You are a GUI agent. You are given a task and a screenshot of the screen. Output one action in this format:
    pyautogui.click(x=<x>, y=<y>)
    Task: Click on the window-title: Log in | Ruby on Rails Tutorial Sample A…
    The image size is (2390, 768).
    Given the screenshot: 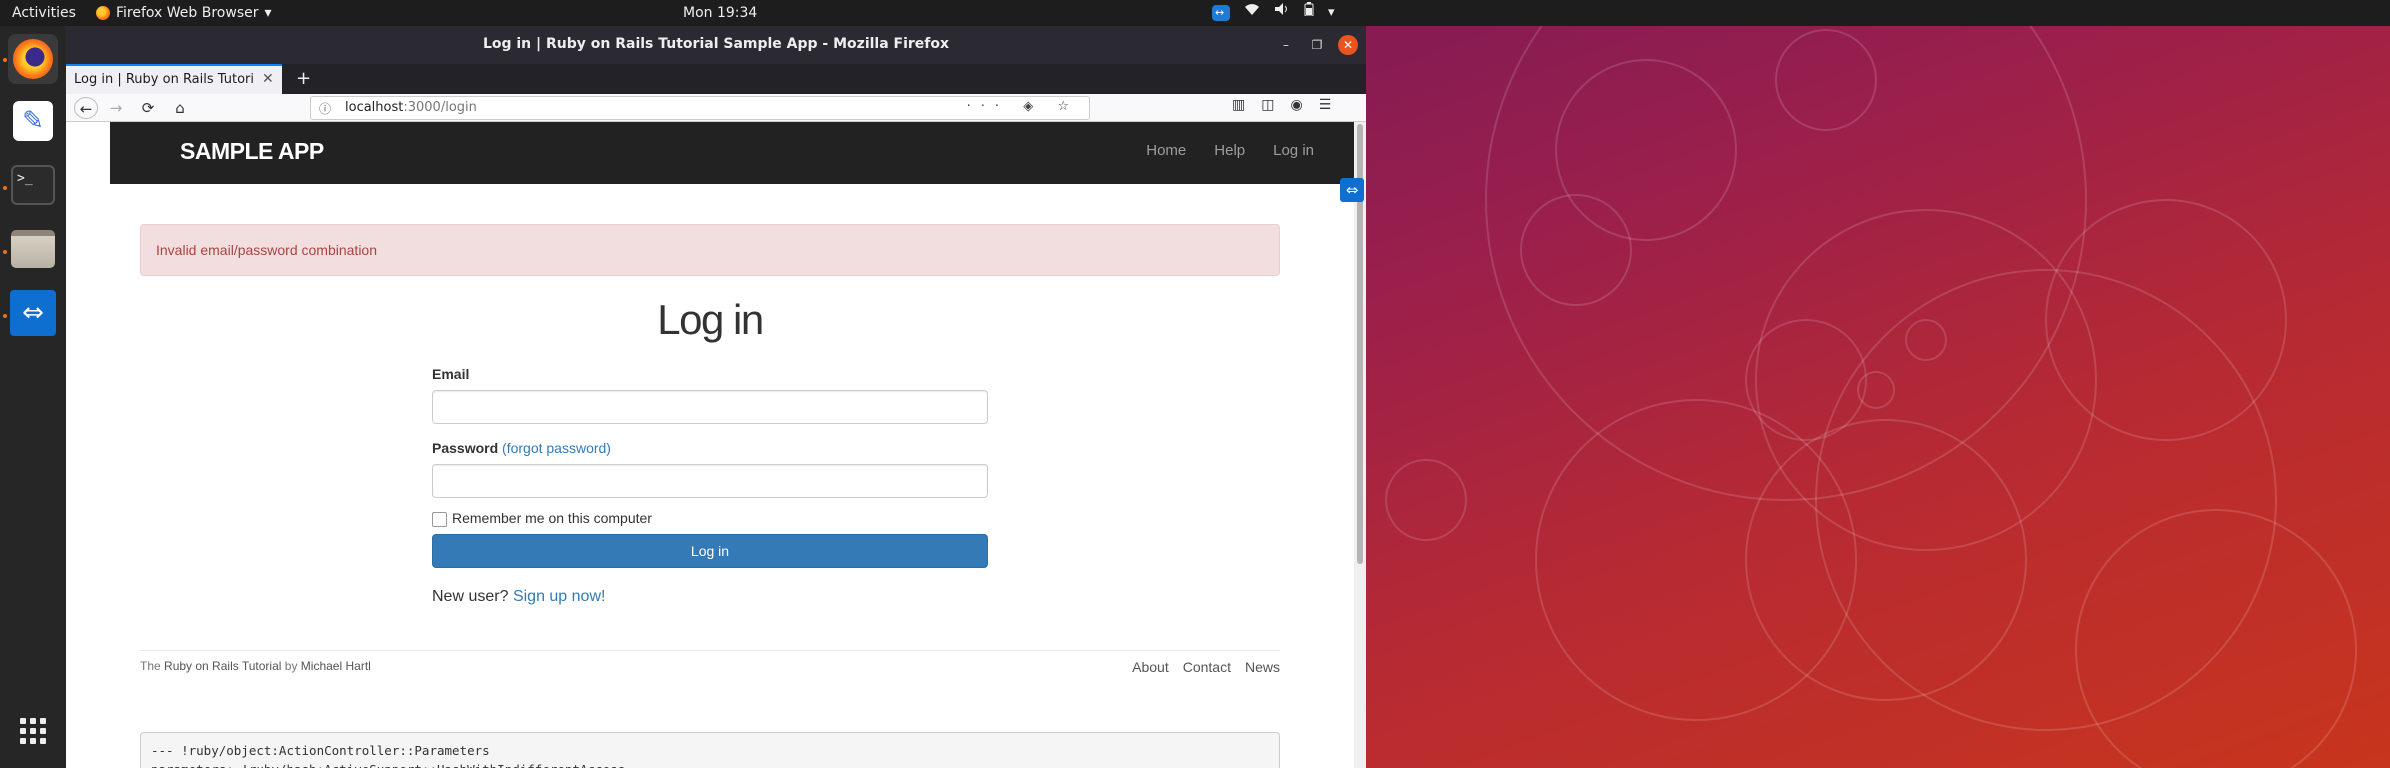 What is the action you would take?
    pyautogui.click(x=716, y=44)
    